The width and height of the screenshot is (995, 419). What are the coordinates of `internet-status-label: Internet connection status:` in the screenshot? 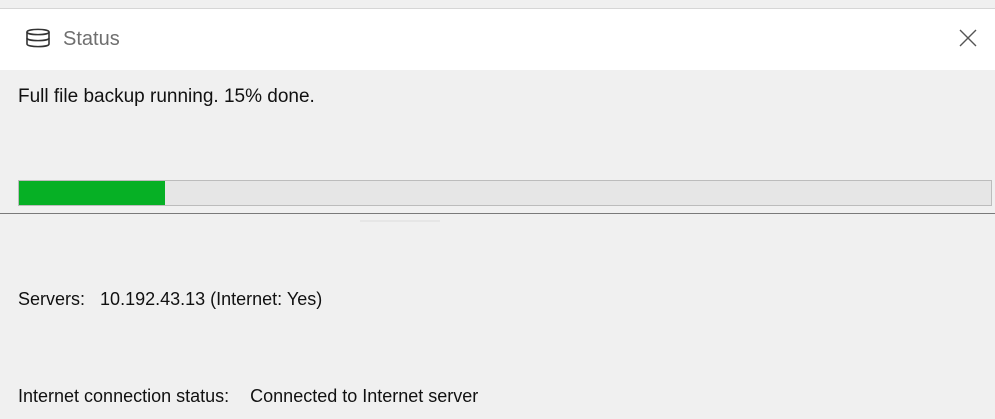 It's located at (124, 396).